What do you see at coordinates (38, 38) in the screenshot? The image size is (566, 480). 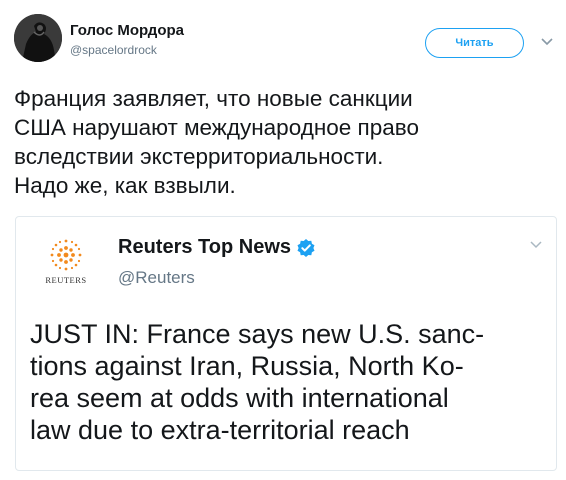 I see `avatar` at bounding box center [38, 38].